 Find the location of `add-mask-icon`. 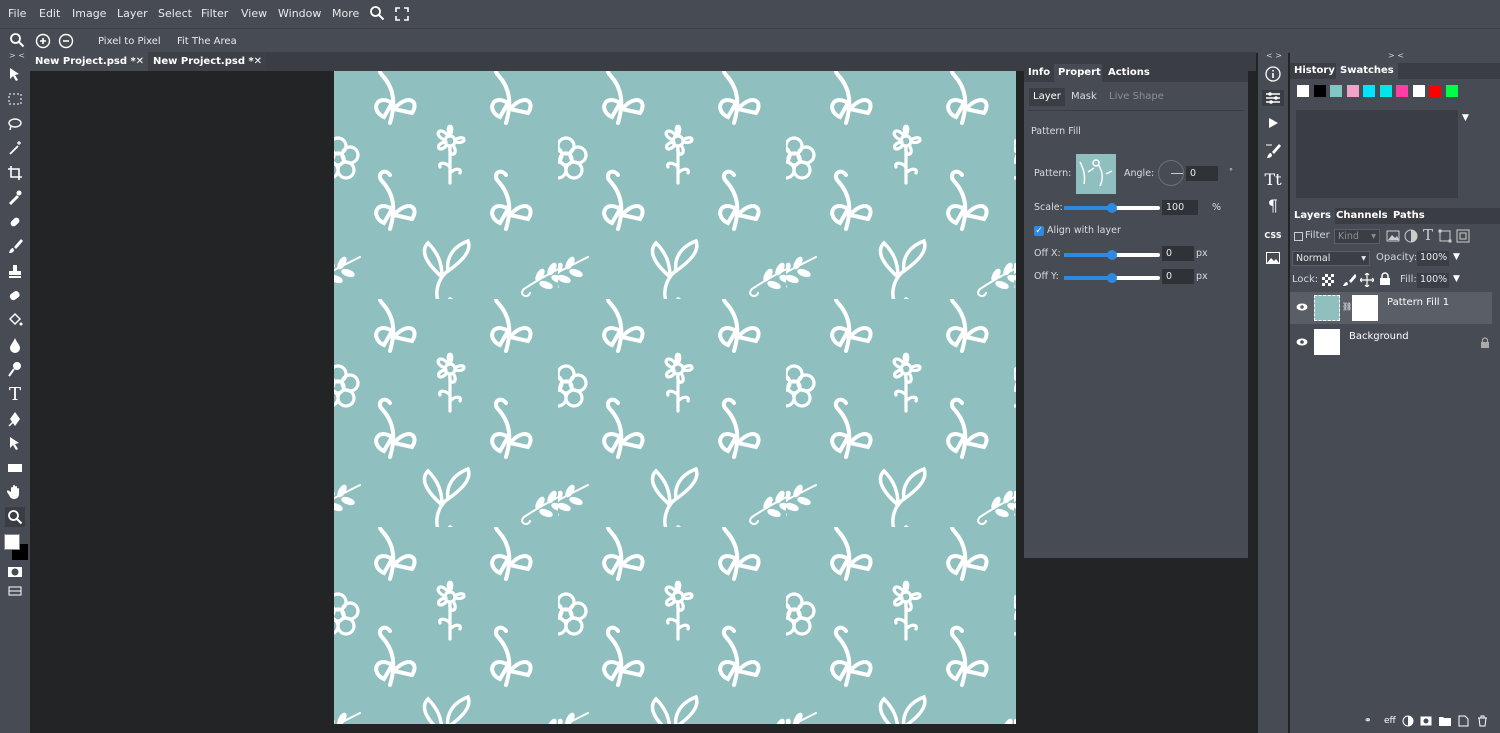

add-mask-icon is located at coordinates (1426, 722).